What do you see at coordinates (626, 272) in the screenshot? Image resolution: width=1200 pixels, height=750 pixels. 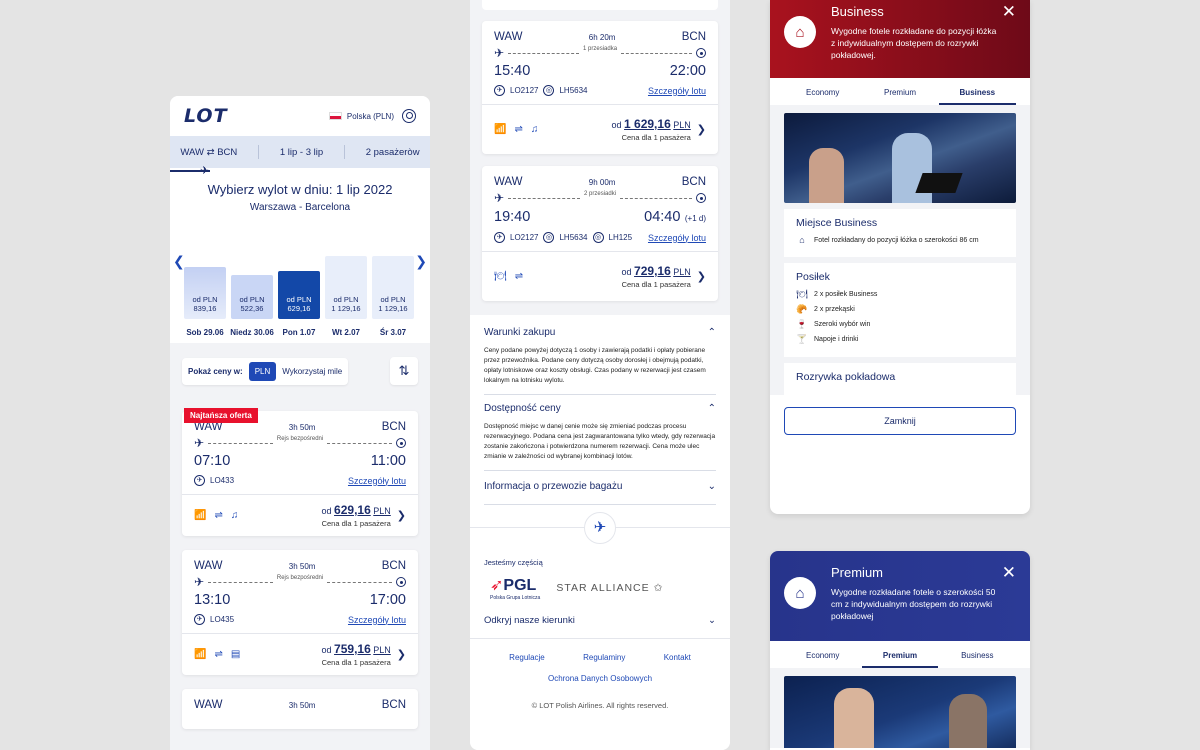 I see `price-prefix: od` at bounding box center [626, 272].